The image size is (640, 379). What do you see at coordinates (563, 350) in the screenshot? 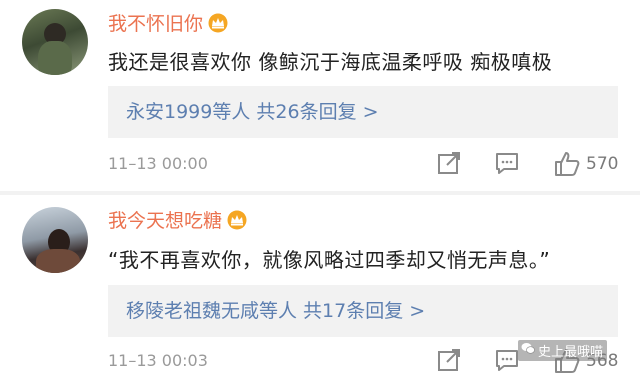
I see `watermark: 史上最哦喵` at bounding box center [563, 350].